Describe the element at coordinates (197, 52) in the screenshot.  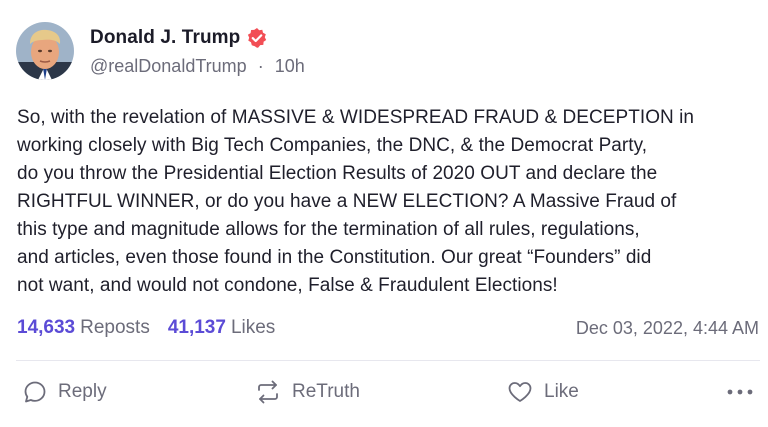
I see `author-block: Donald J. Trump @realDonaldTrump · 10h` at that location.